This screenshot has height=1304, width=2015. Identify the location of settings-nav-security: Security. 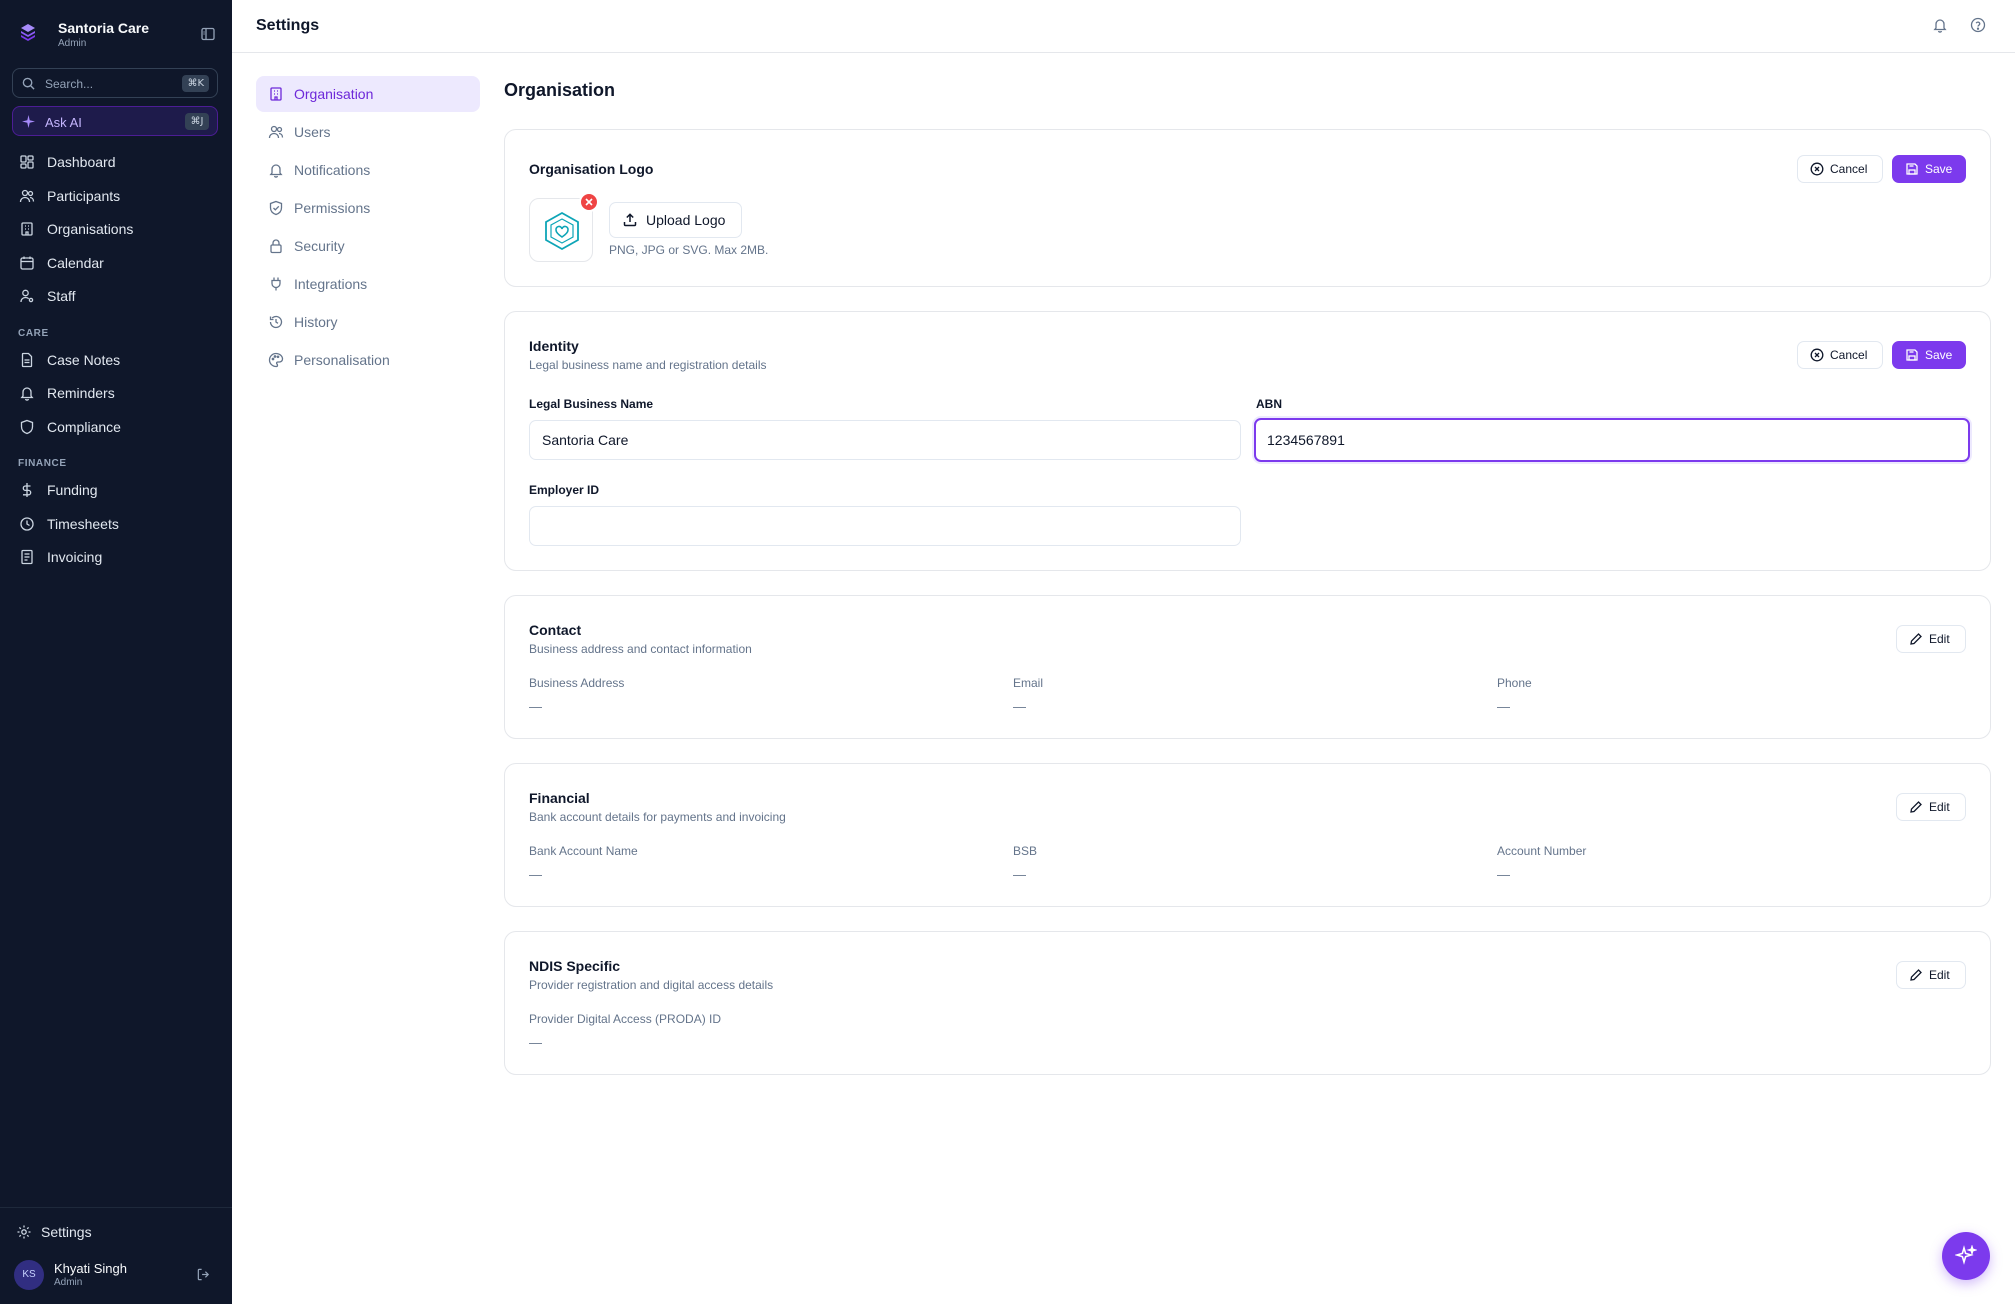
(368, 246).